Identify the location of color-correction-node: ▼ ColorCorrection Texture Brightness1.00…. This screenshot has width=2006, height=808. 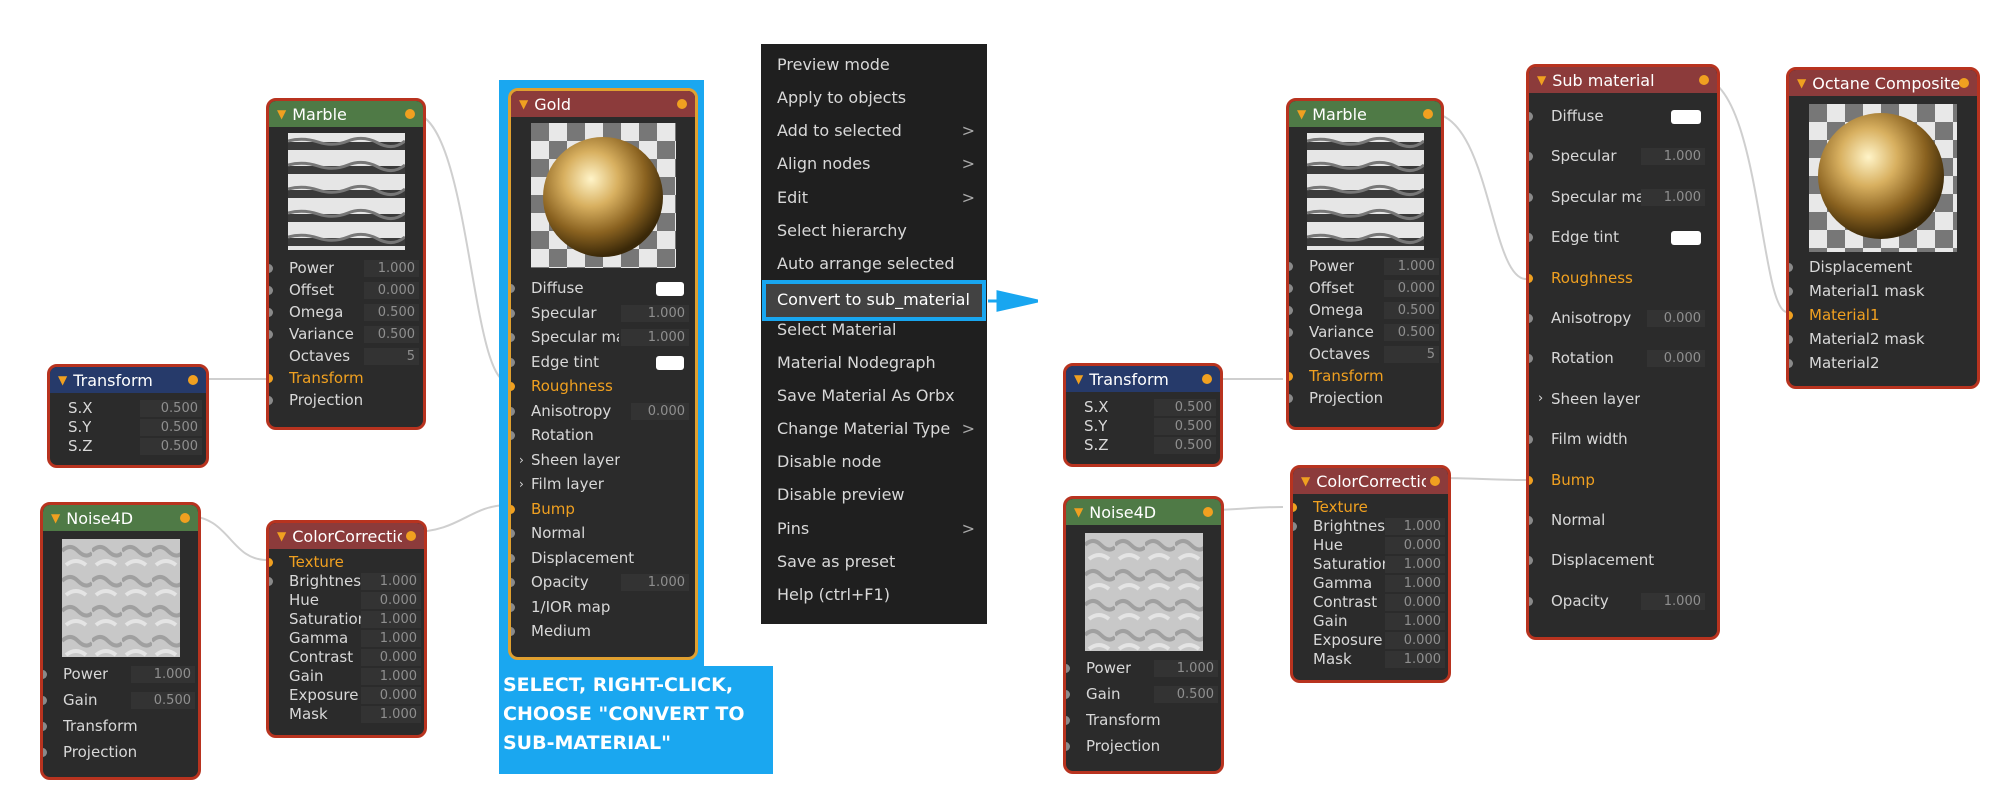
(346, 629).